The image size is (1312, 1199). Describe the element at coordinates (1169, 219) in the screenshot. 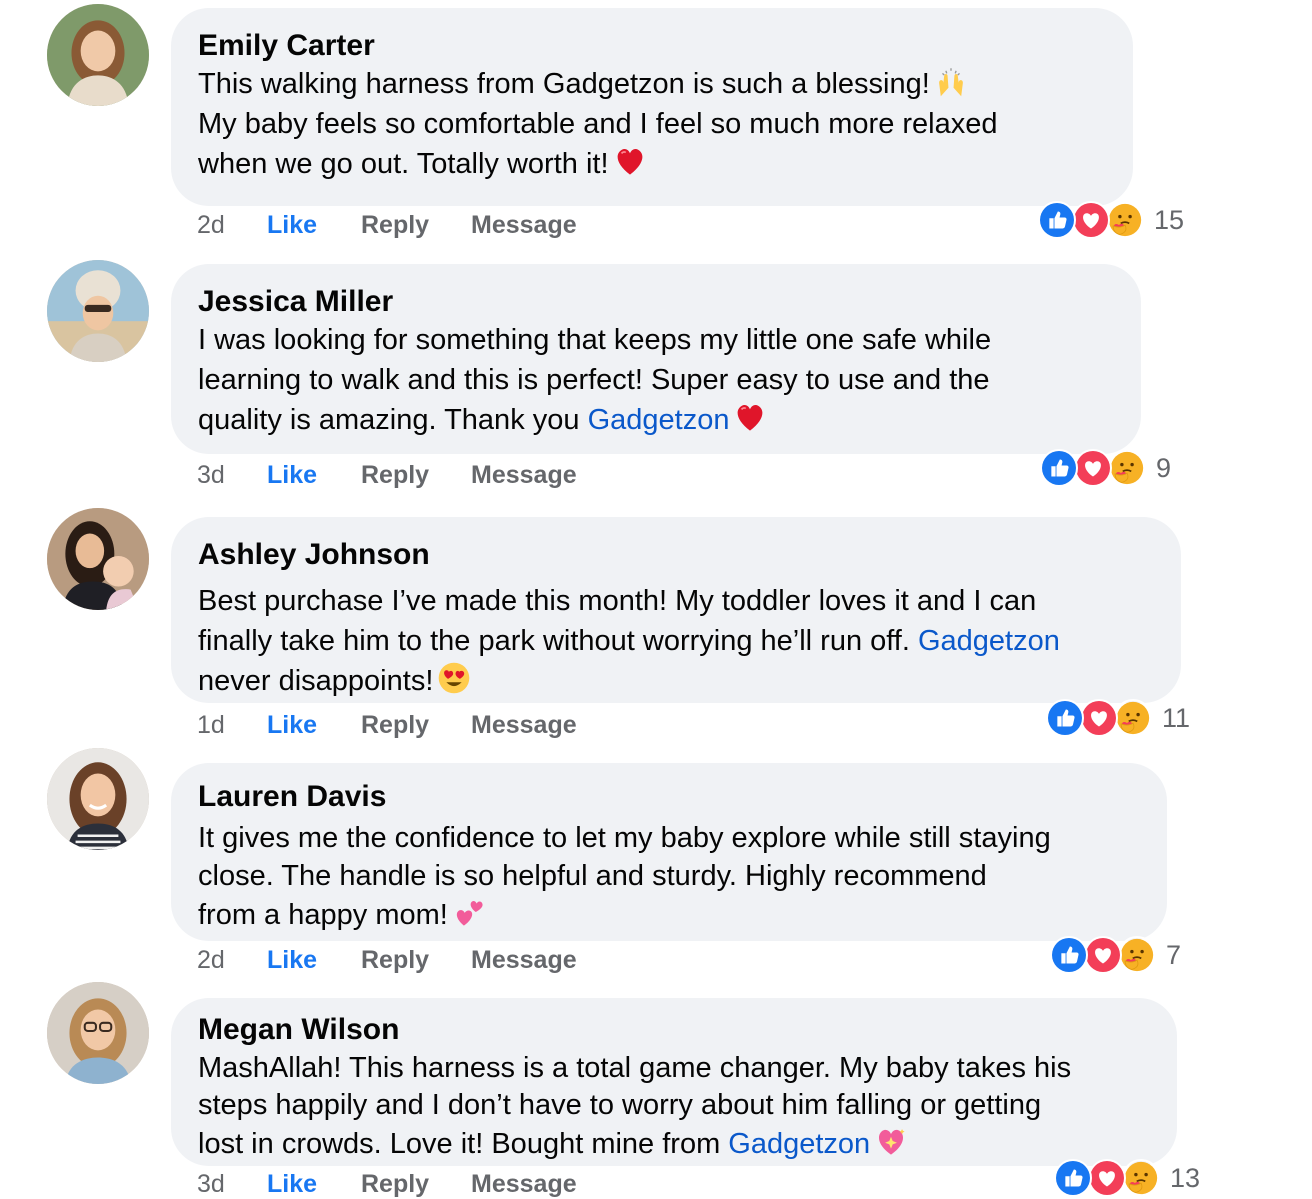

I see `reaction-count: 15` at that location.